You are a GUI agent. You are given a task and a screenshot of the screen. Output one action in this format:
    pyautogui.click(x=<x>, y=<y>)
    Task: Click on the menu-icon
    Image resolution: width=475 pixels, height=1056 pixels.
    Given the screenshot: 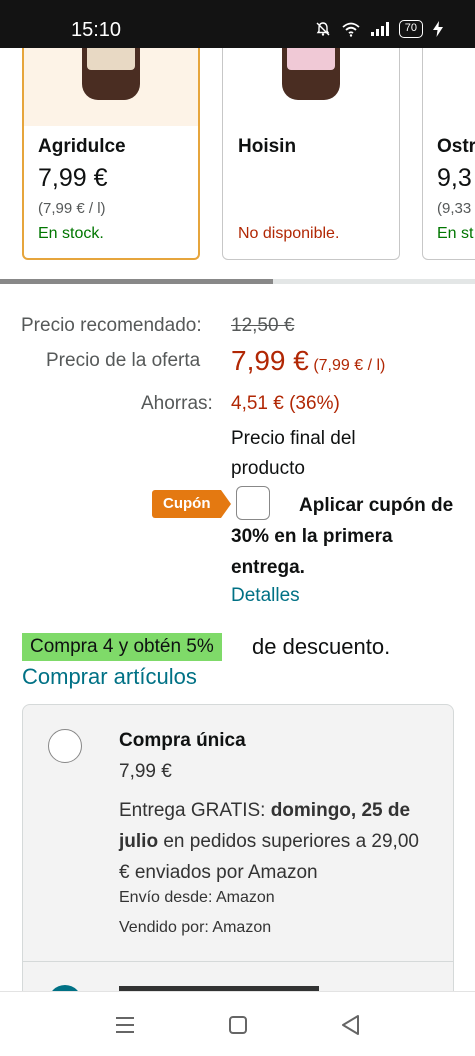 What is the action you would take?
    pyautogui.click(x=125, y=1025)
    